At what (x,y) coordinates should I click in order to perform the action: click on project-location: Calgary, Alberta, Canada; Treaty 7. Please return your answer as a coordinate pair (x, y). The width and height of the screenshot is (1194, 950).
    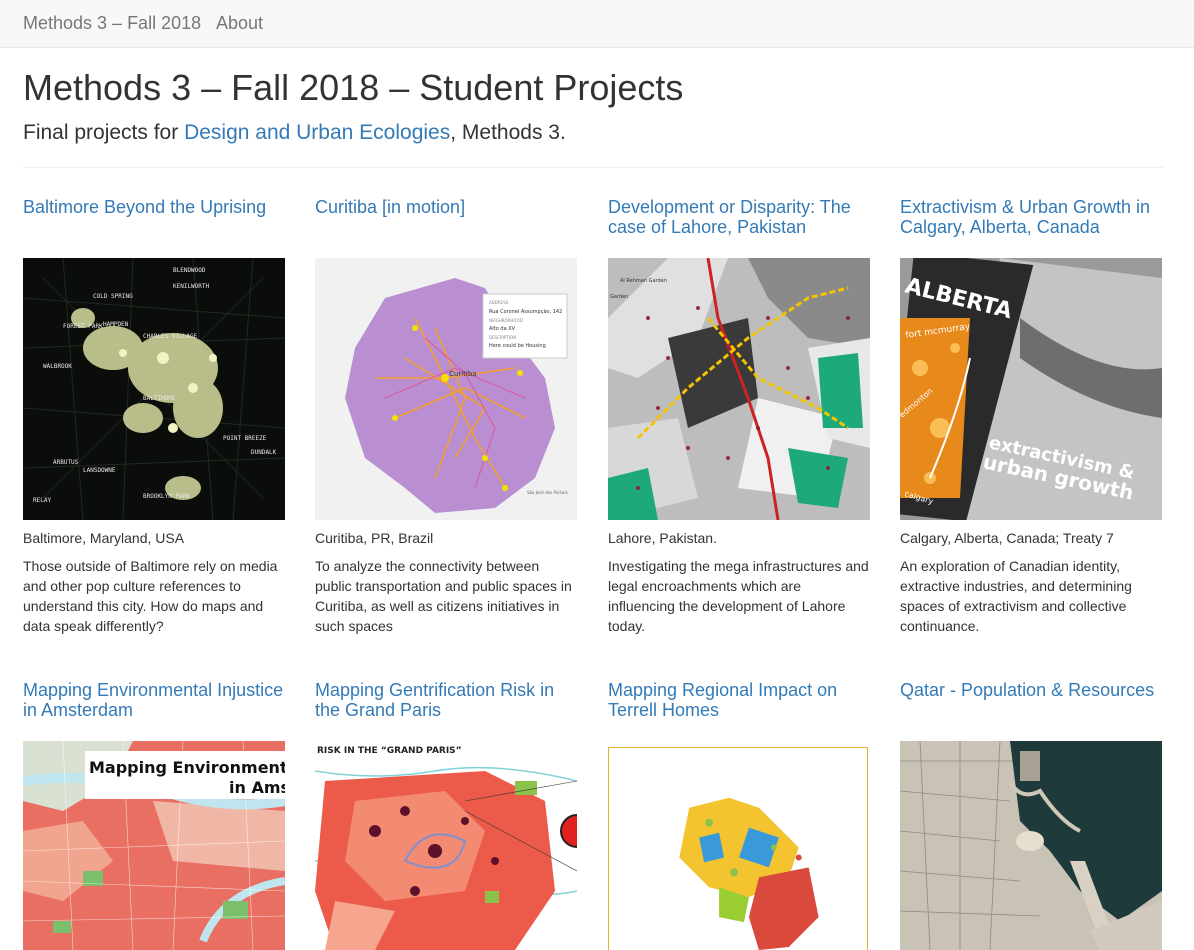
    Looking at the image, I should click on (1007, 538).